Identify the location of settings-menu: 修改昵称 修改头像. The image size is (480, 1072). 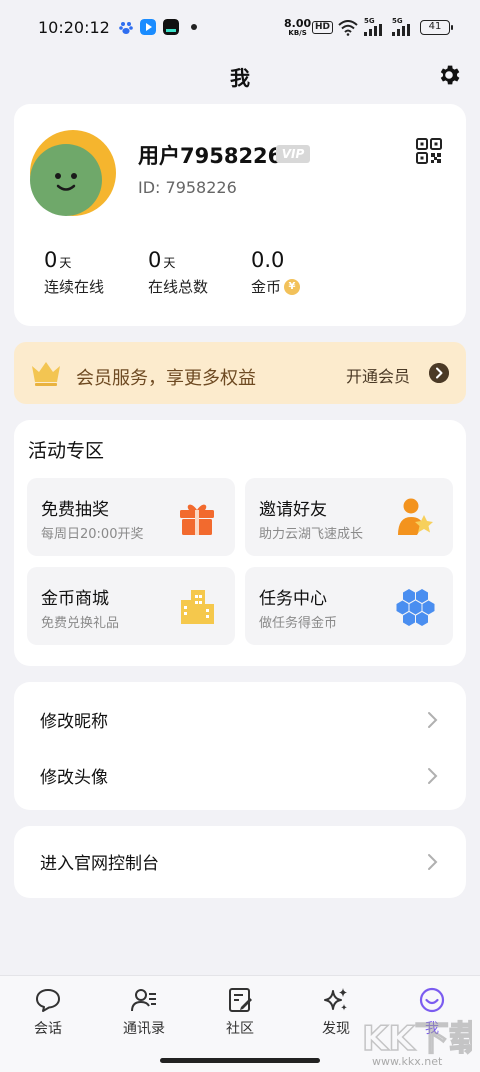
(240, 746).